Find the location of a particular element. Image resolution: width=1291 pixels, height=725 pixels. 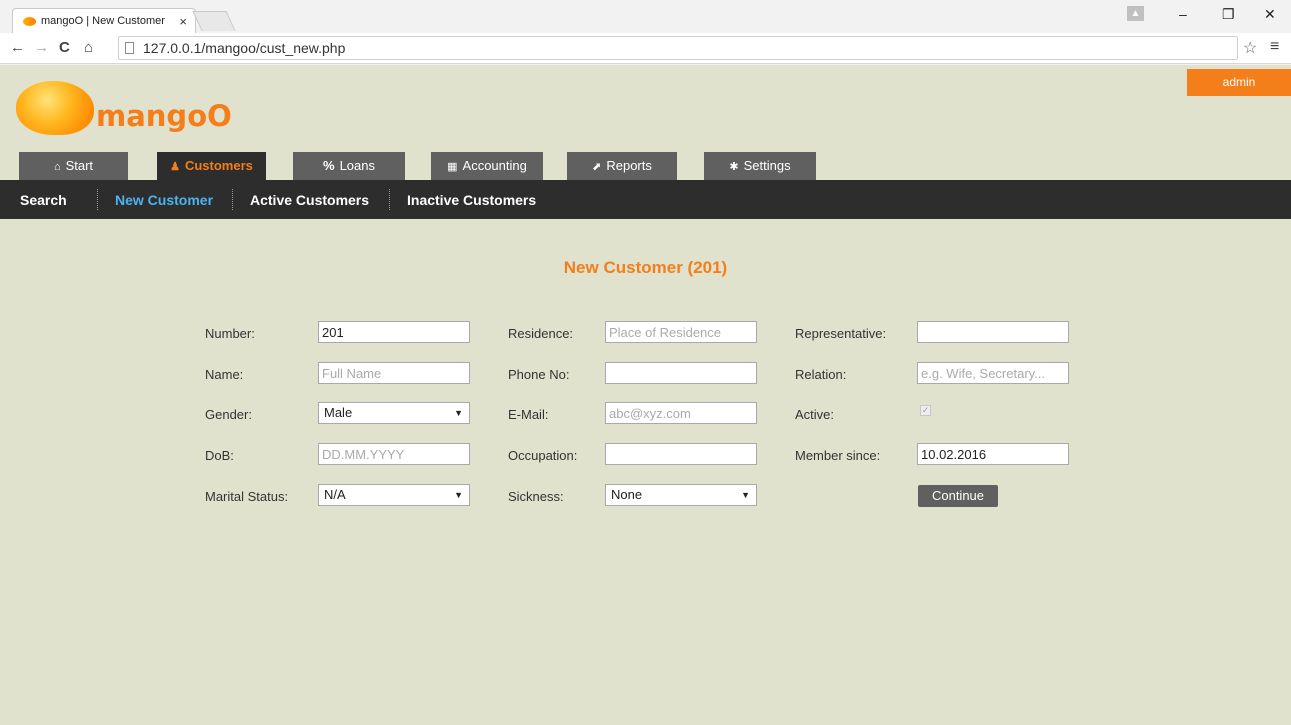

gender-select: Male ▼ is located at coordinates (394, 413).